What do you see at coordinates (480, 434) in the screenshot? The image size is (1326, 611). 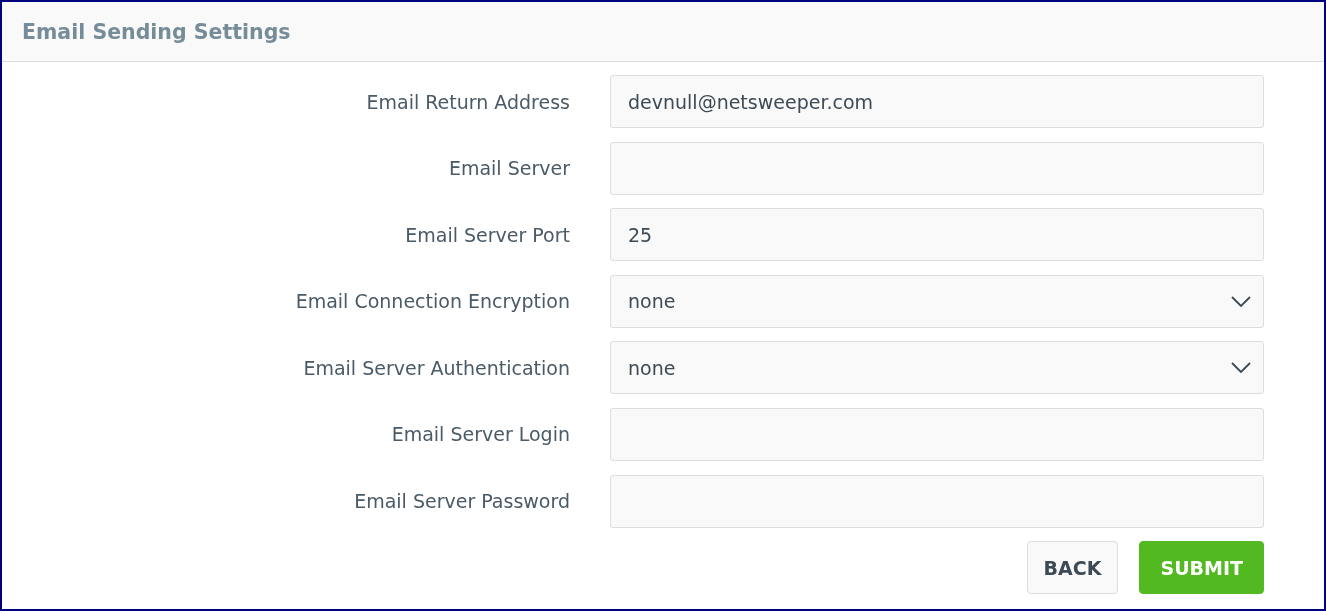 I see `field-label: Email Server Login` at bounding box center [480, 434].